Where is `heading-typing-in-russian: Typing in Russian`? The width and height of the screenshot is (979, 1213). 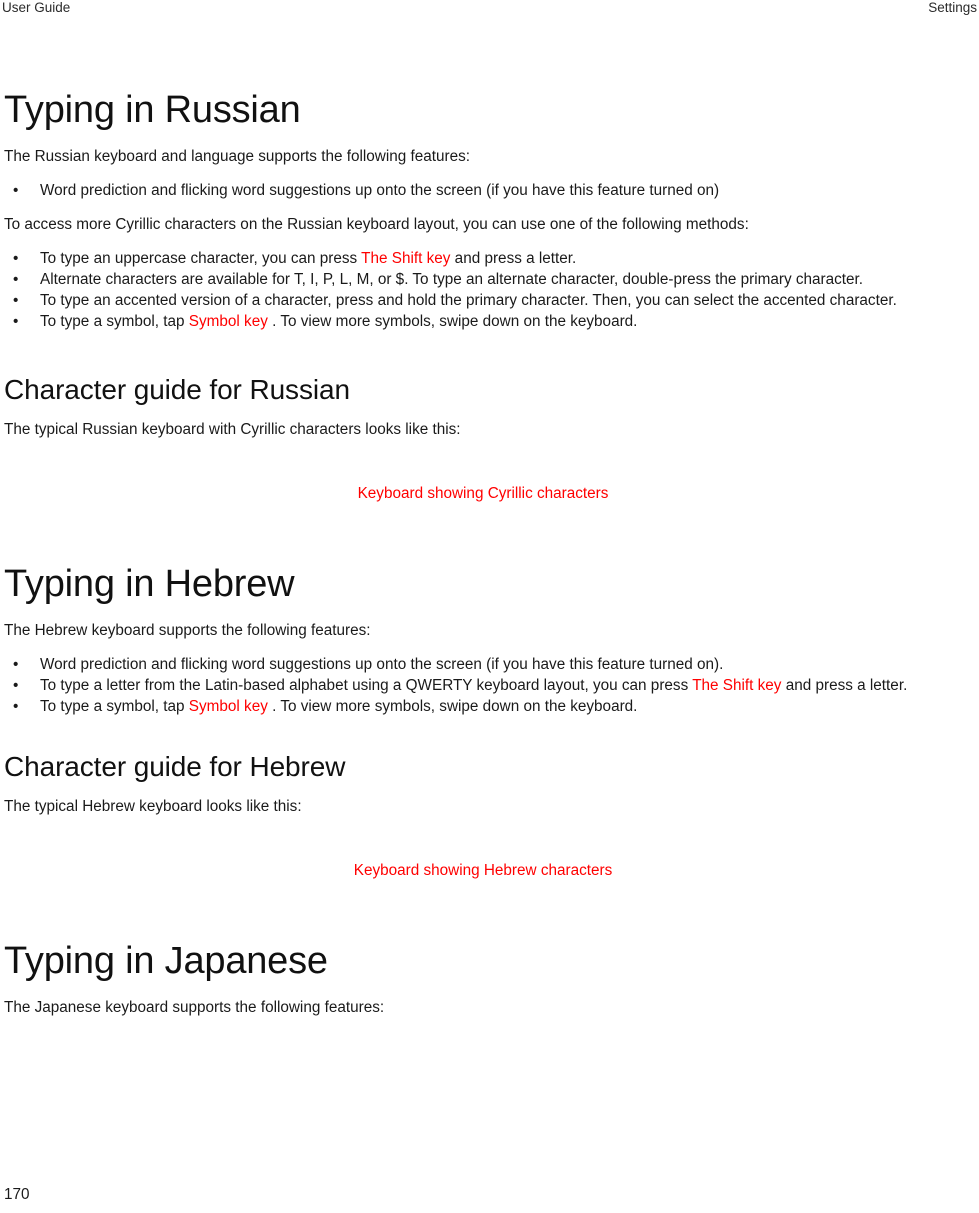 heading-typing-in-russian: Typing in Russian is located at coordinates (152, 110).